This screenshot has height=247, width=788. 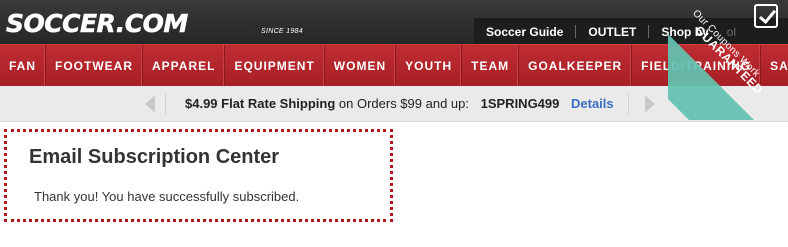 What do you see at coordinates (282, 31) in the screenshot?
I see `logo-tagline: SINCE 1984` at bounding box center [282, 31].